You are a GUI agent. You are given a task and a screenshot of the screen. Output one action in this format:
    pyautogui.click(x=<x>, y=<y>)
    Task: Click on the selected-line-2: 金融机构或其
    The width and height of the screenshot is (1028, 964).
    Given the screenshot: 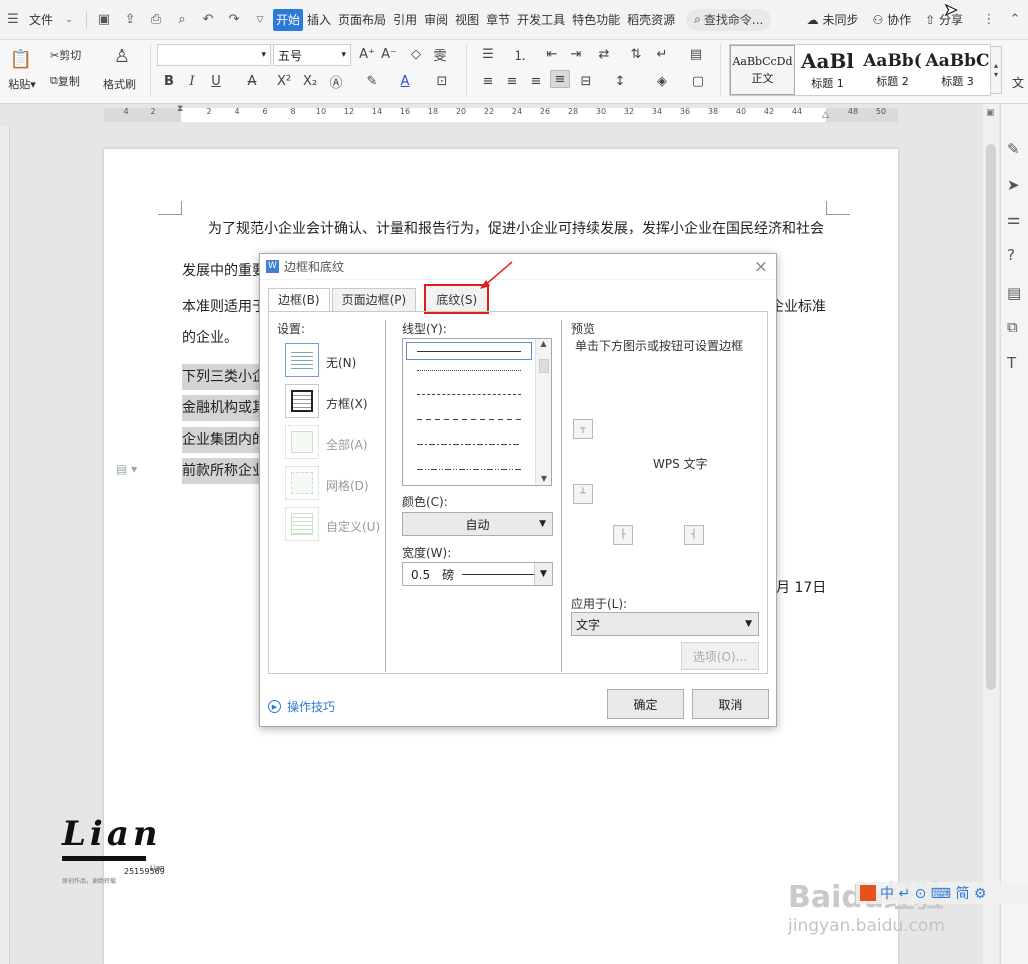 What is the action you would take?
    pyautogui.click(x=224, y=408)
    